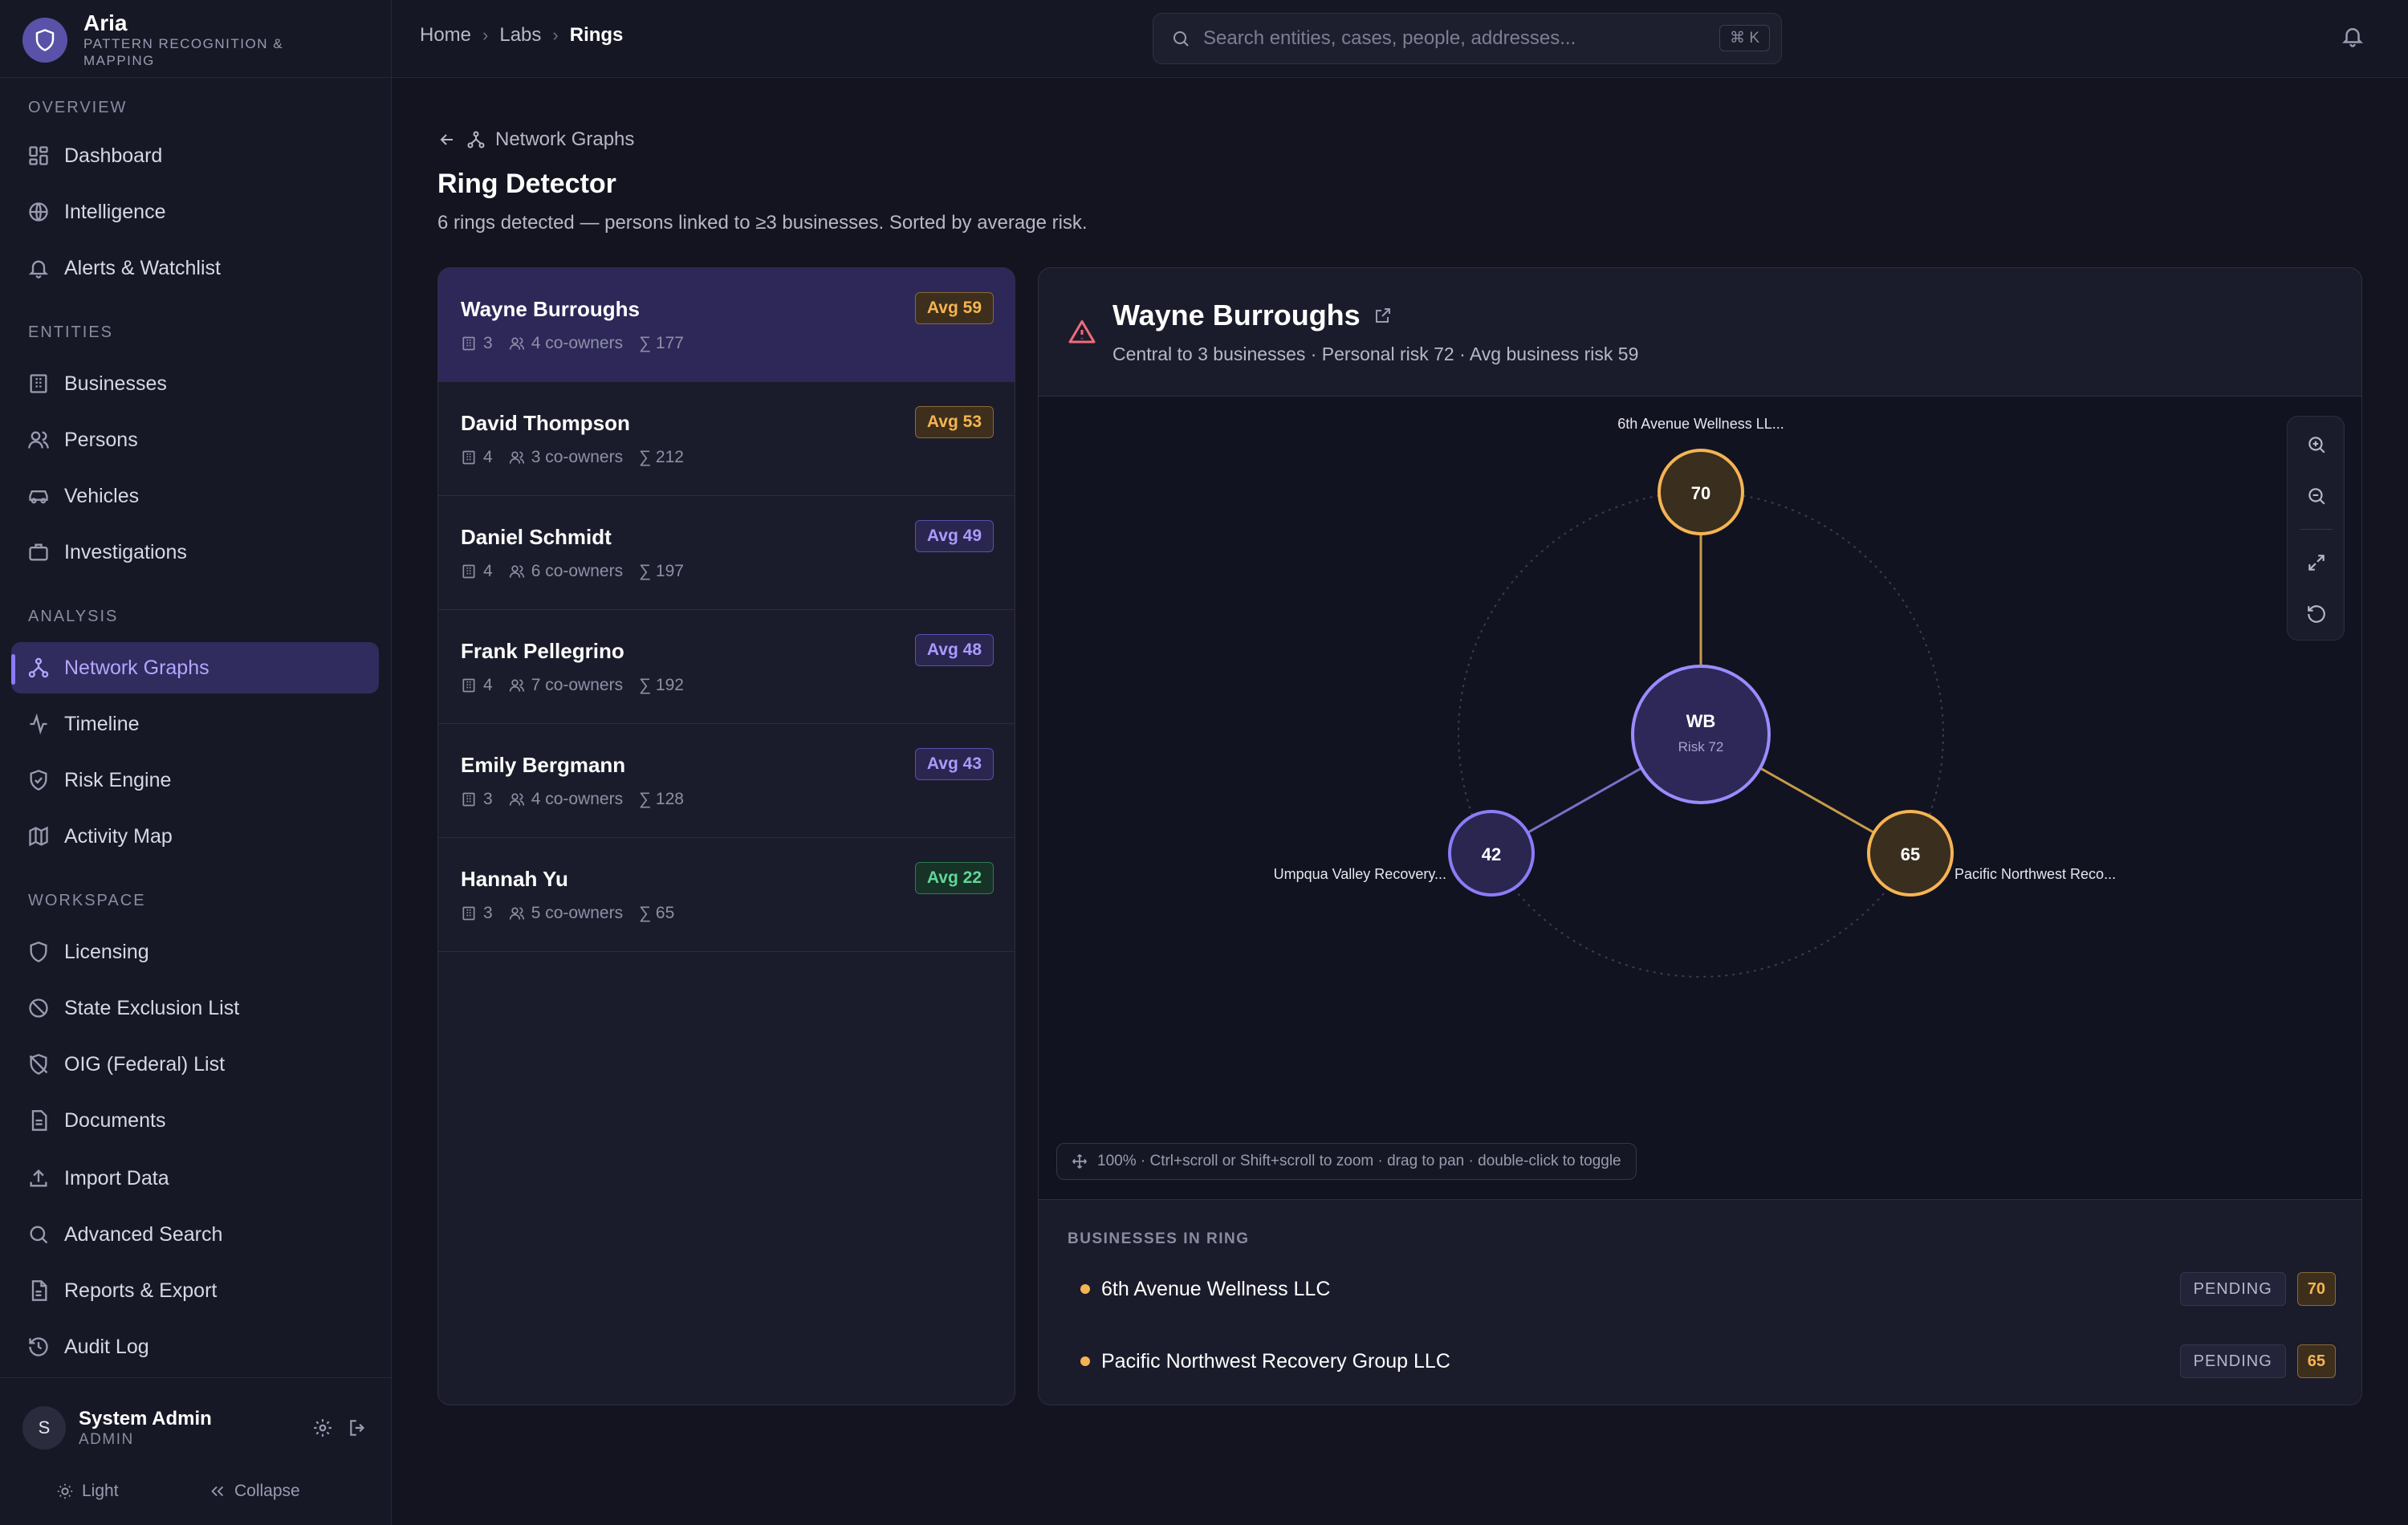 This screenshot has height=1525, width=2408. Describe the element at coordinates (535, 139) in the screenshot. I see `back-link: Network Graphs` at that location.